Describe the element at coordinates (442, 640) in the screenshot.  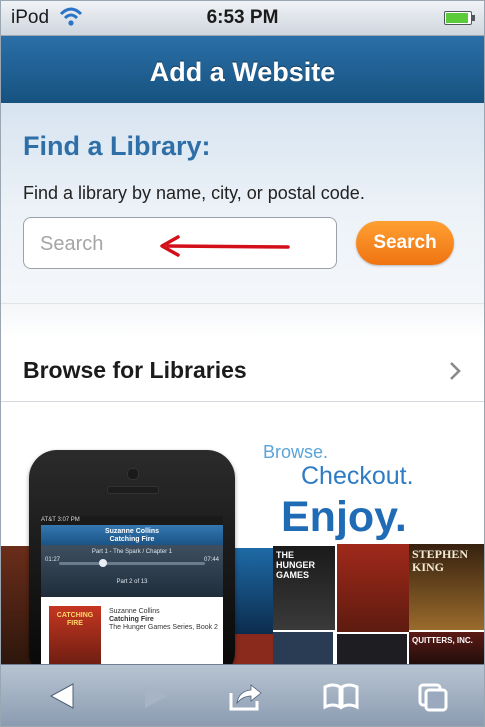
I see `book-cover-title: QUITTERS, INC.` at that location.